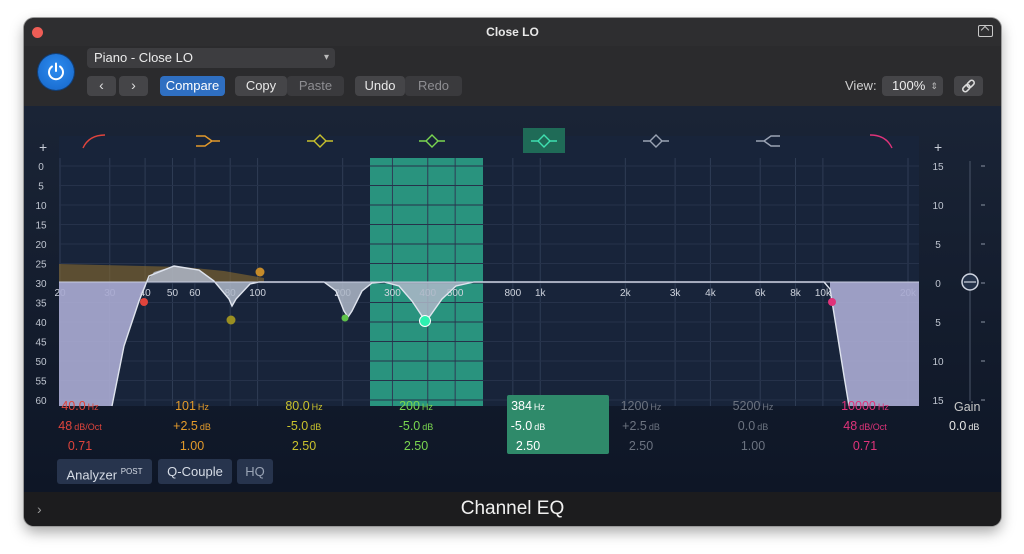 The width and height of the screenshot is (1024, 554). Describe the element at coordinates (512, 32) in the screenshot. I see `window-title: Close LO` at that location.